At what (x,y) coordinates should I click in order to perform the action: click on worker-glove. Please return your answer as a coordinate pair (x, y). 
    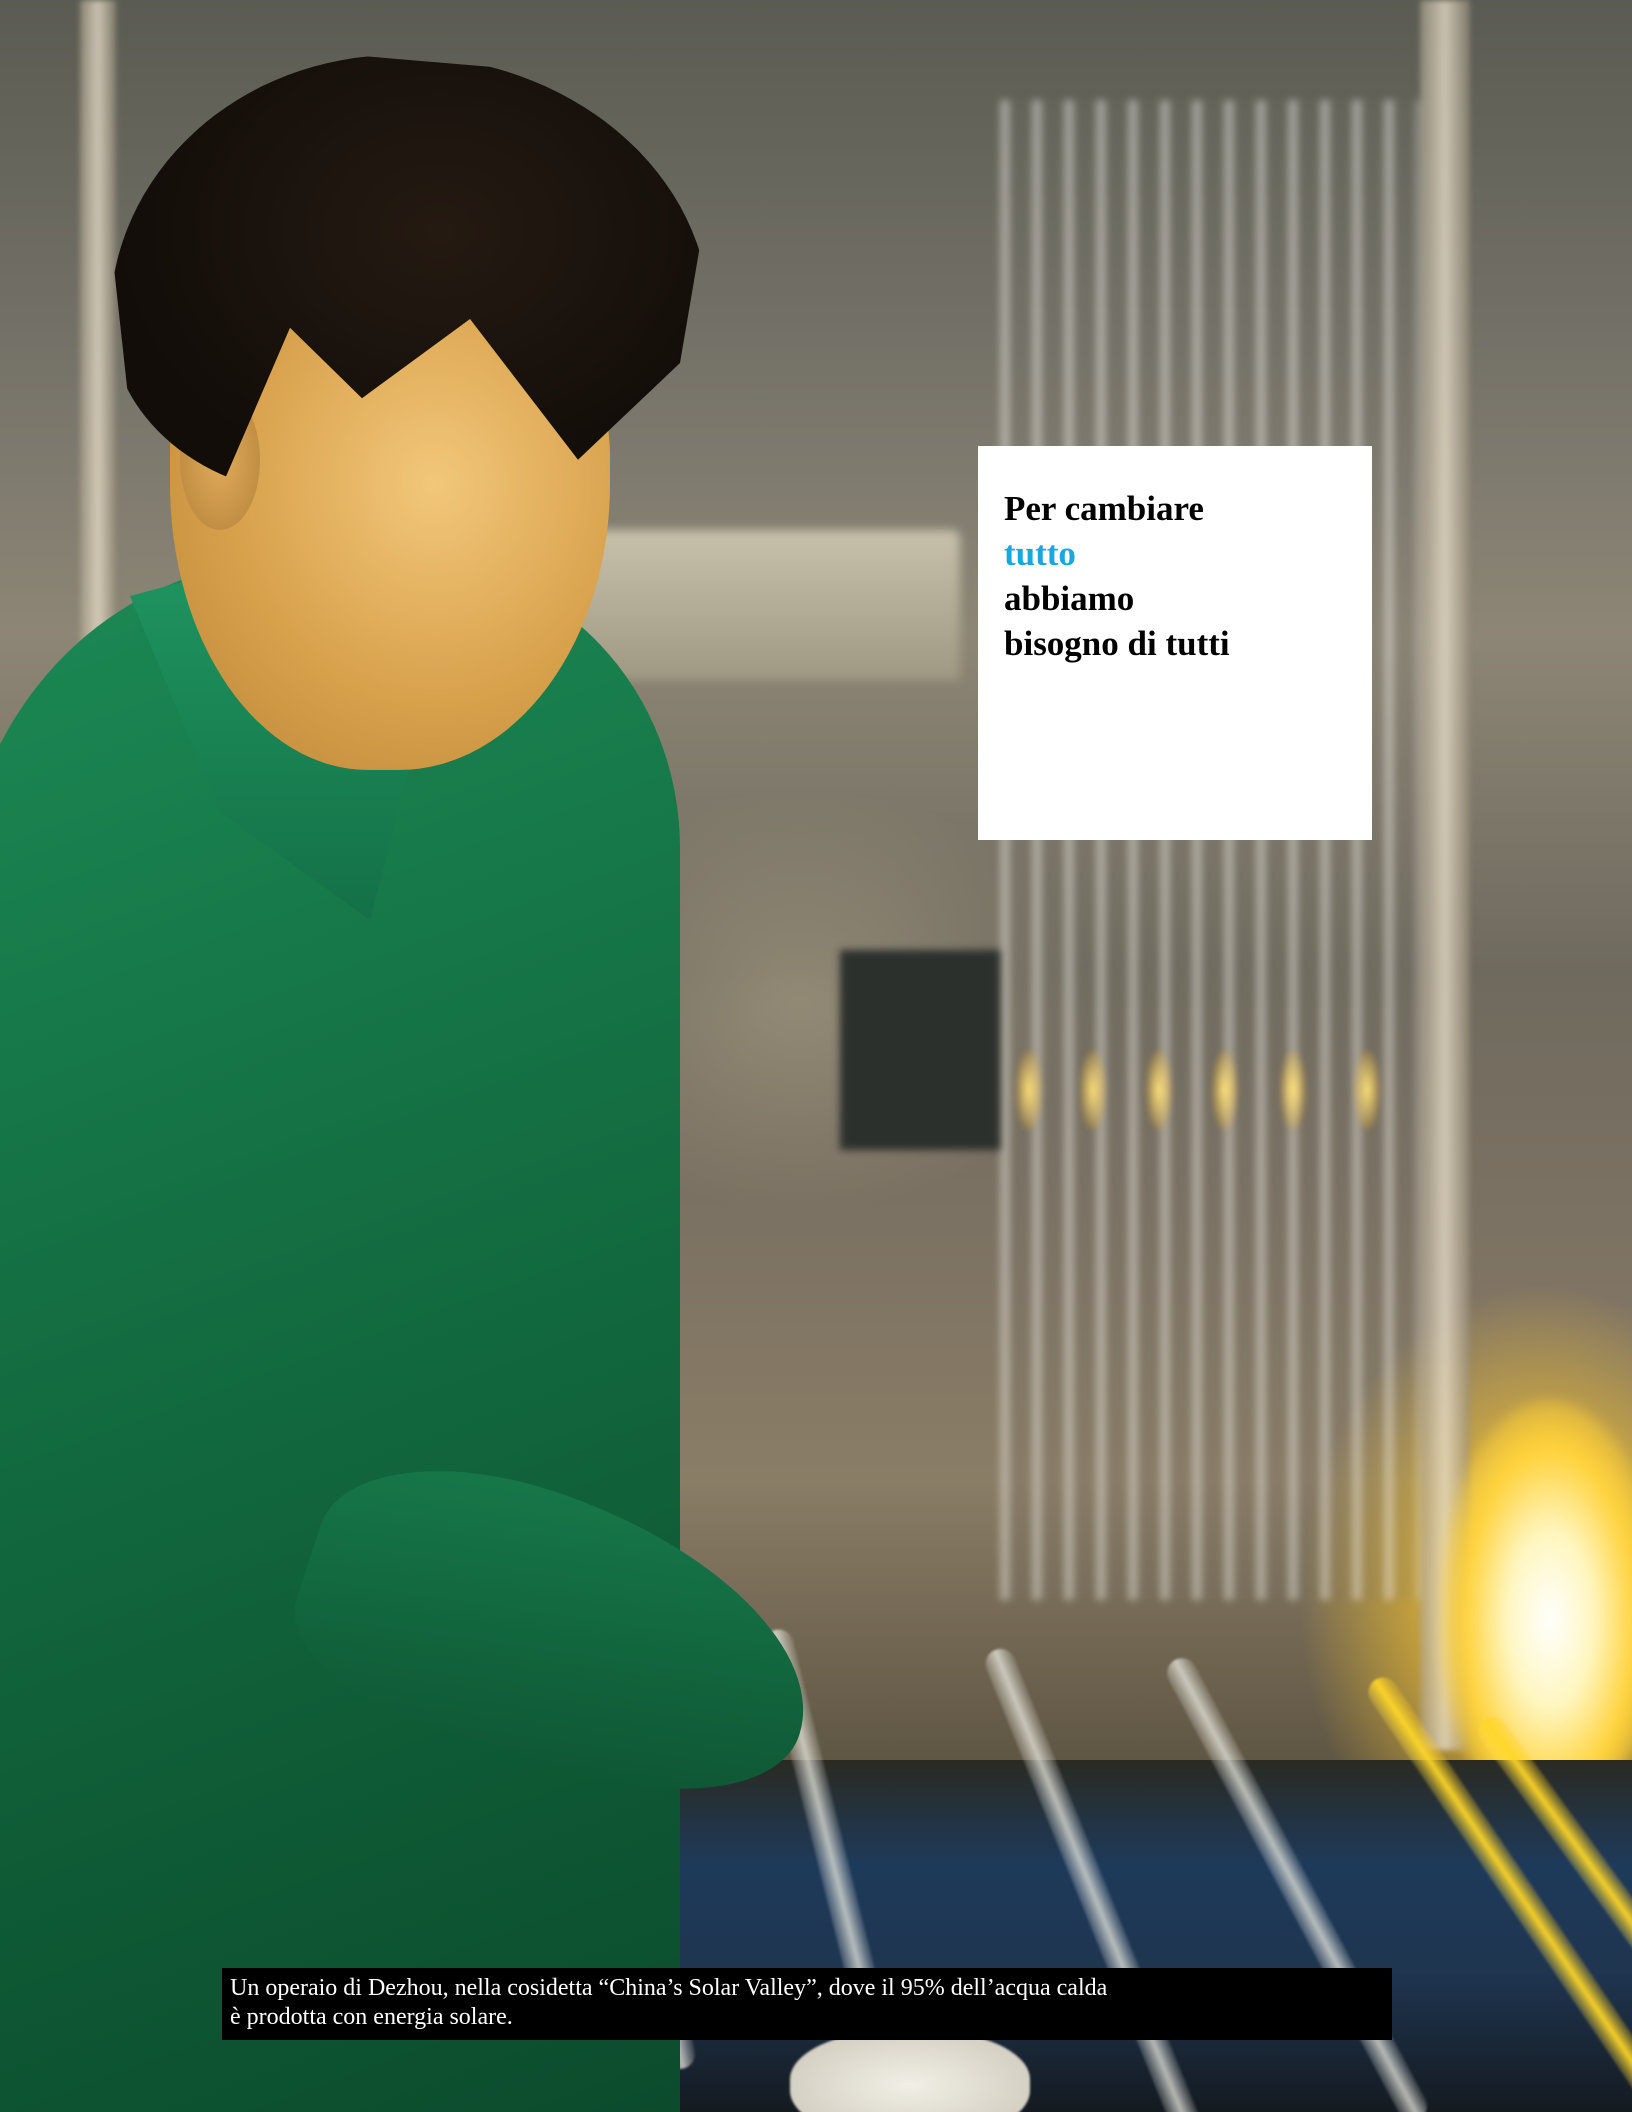
    Looking at the image, I should click on (910, 2071).